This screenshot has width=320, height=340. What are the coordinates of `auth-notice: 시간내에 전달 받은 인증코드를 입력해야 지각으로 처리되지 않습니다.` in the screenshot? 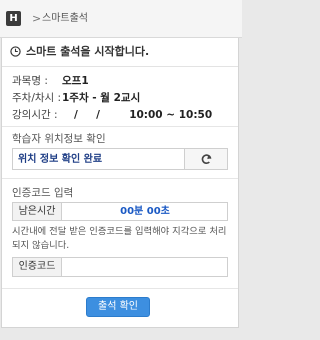 It's located at (119, 238).